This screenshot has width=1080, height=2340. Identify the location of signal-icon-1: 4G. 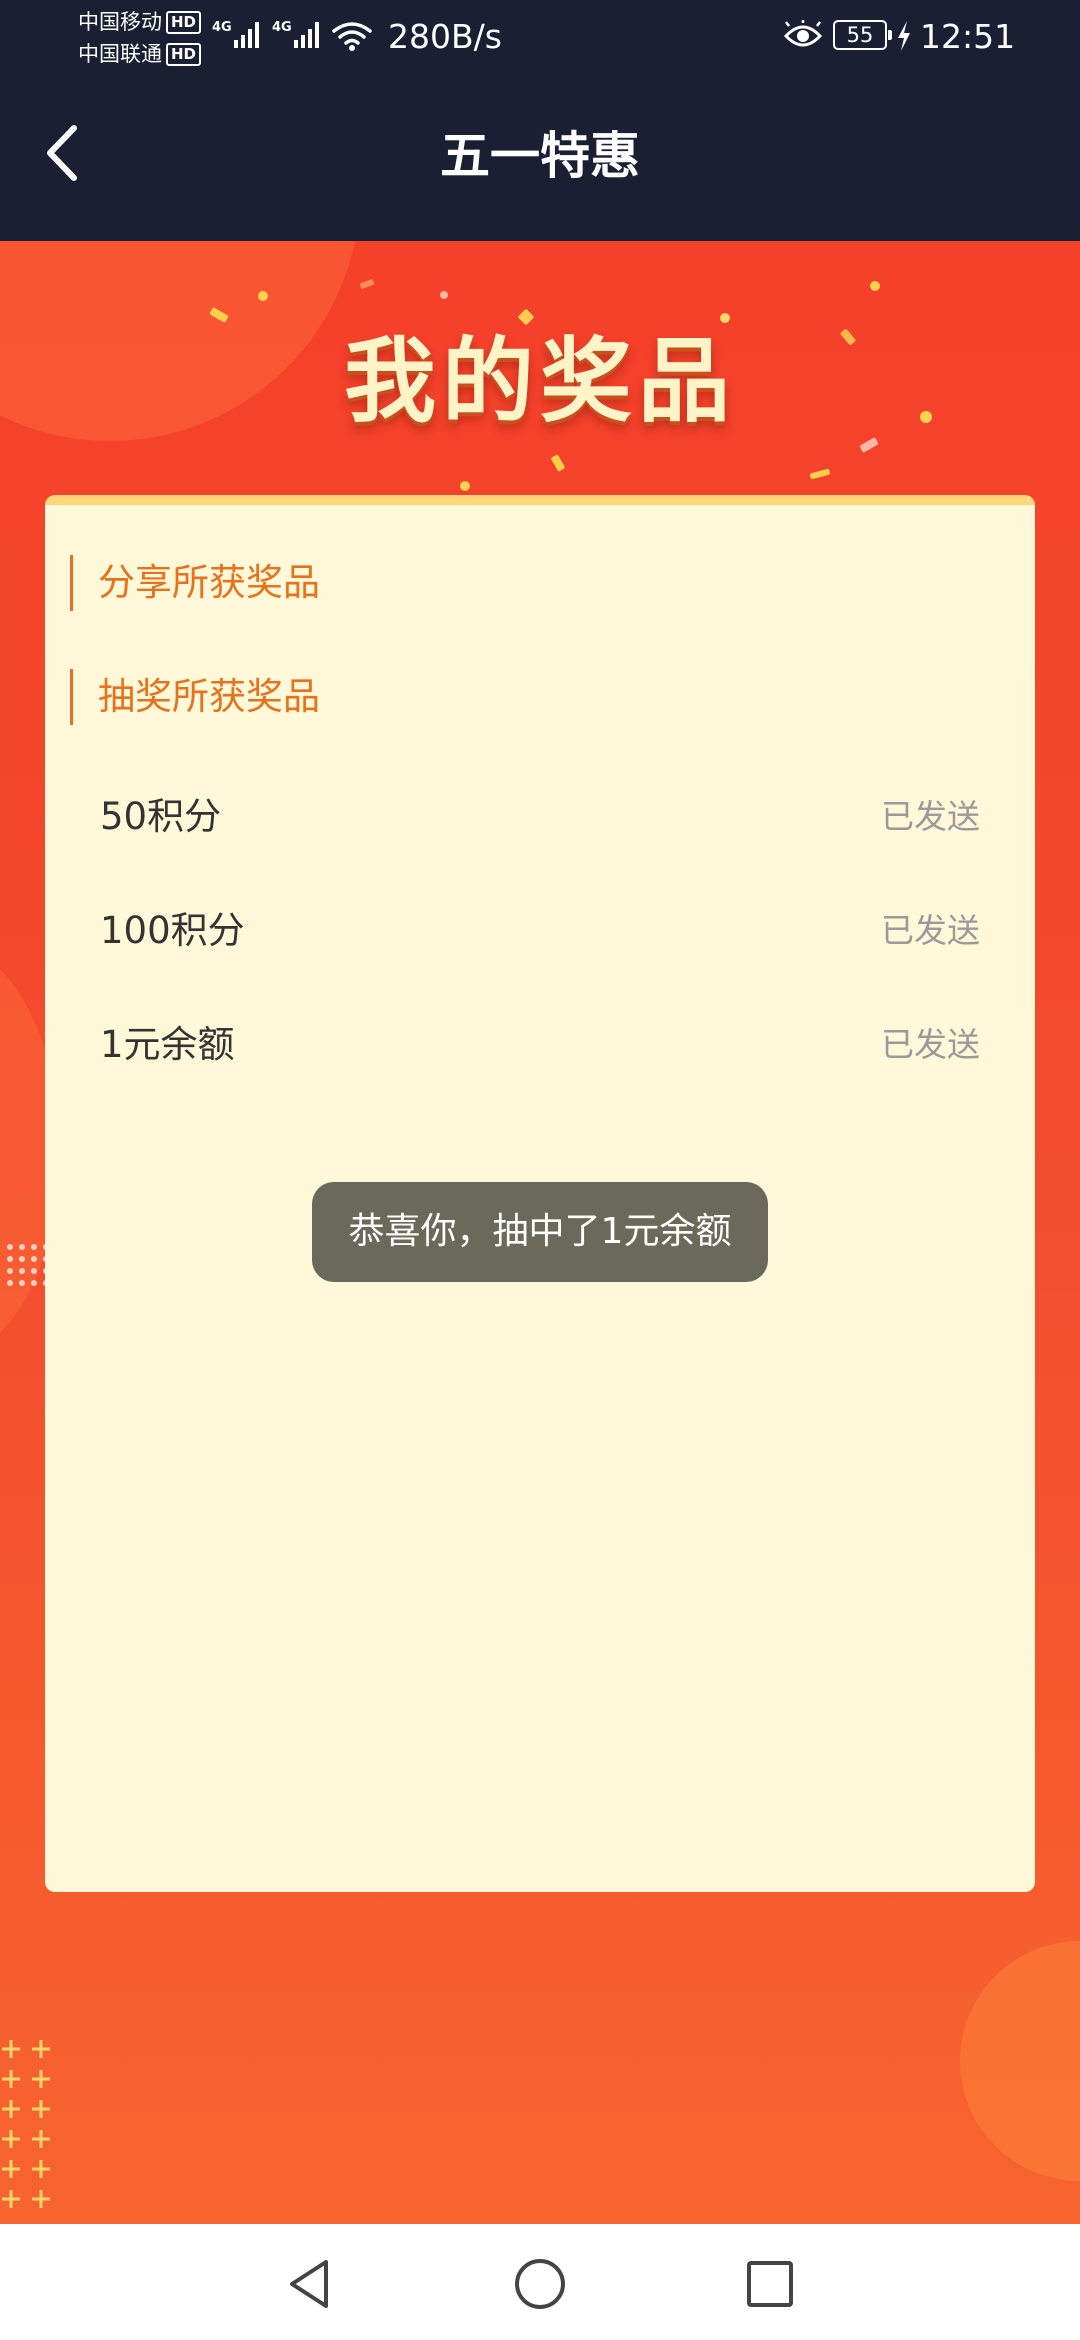
(237, 34).